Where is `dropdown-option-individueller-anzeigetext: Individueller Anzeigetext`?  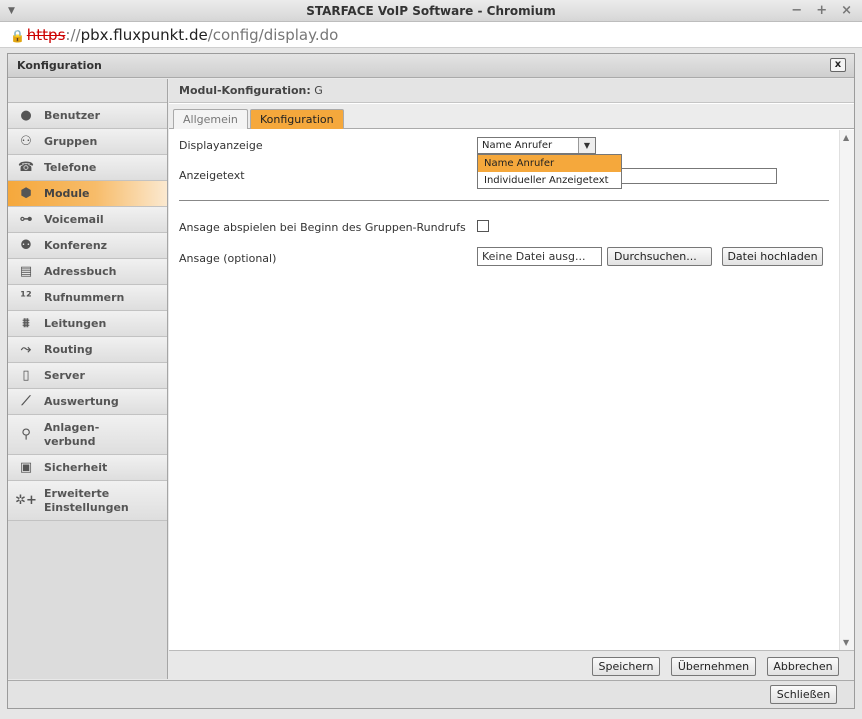 dropdown-option-individueller-anzeigetext: Individueller Anzeigetext is located at coordinates (549, 180).